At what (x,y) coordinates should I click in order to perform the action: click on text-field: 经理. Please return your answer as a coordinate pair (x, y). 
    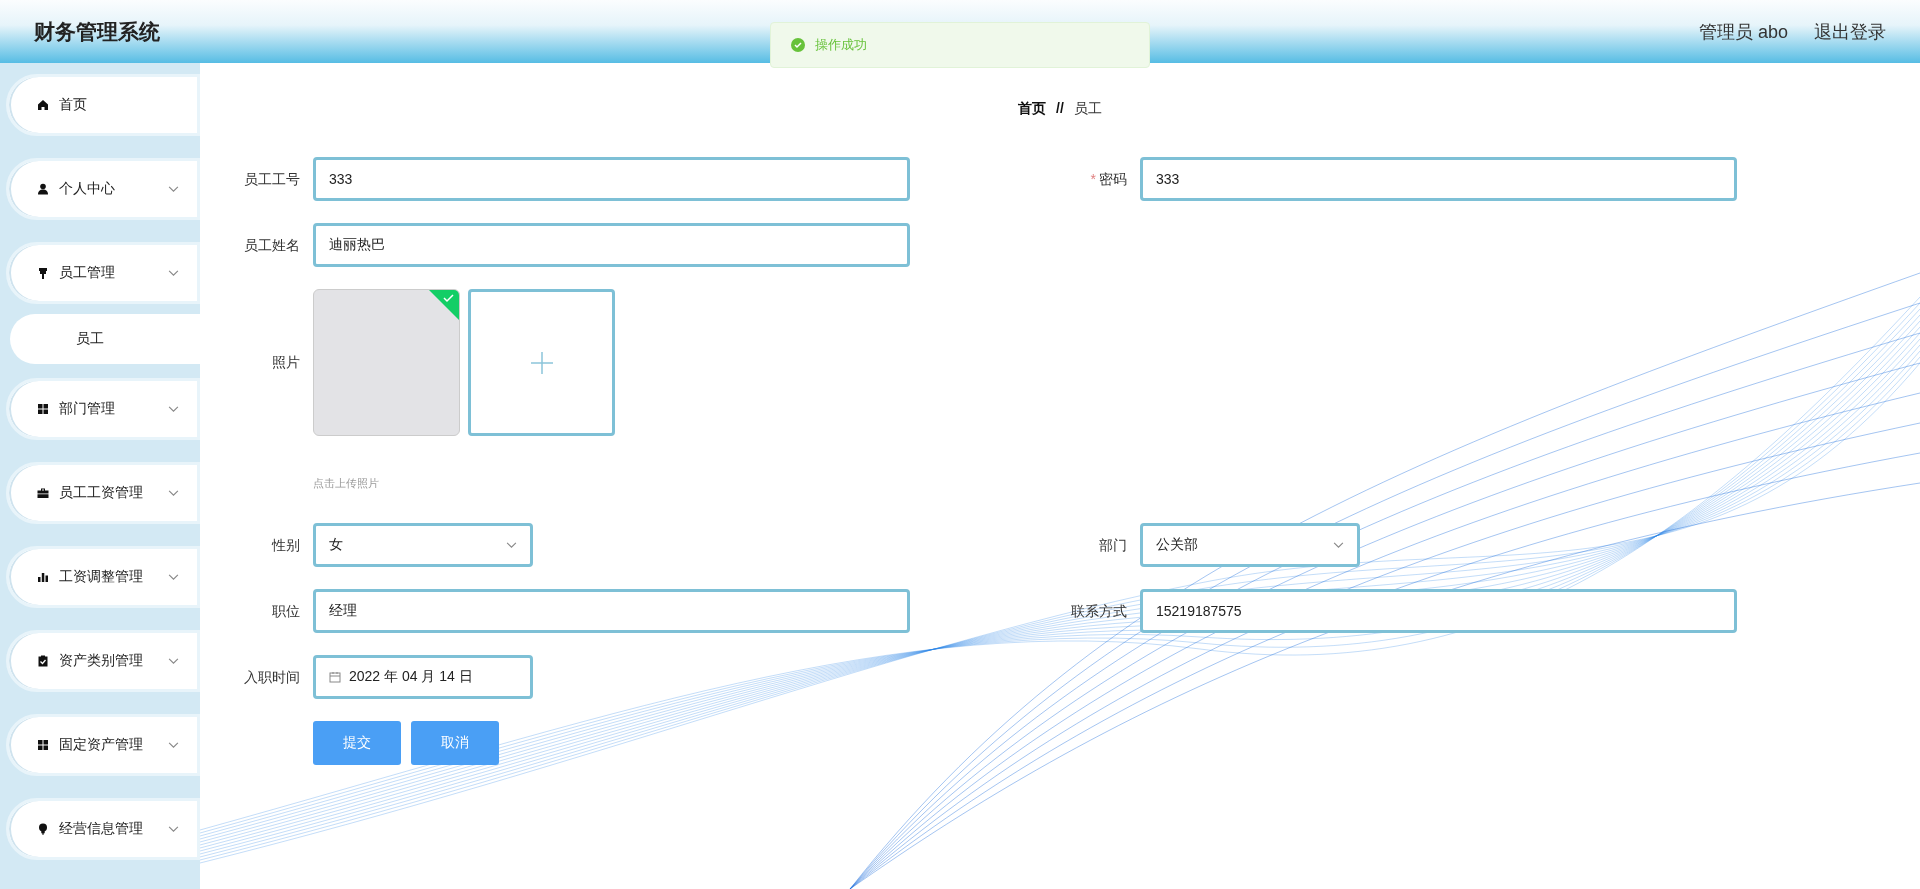
    Looking at the image, I should click on (611, 611).